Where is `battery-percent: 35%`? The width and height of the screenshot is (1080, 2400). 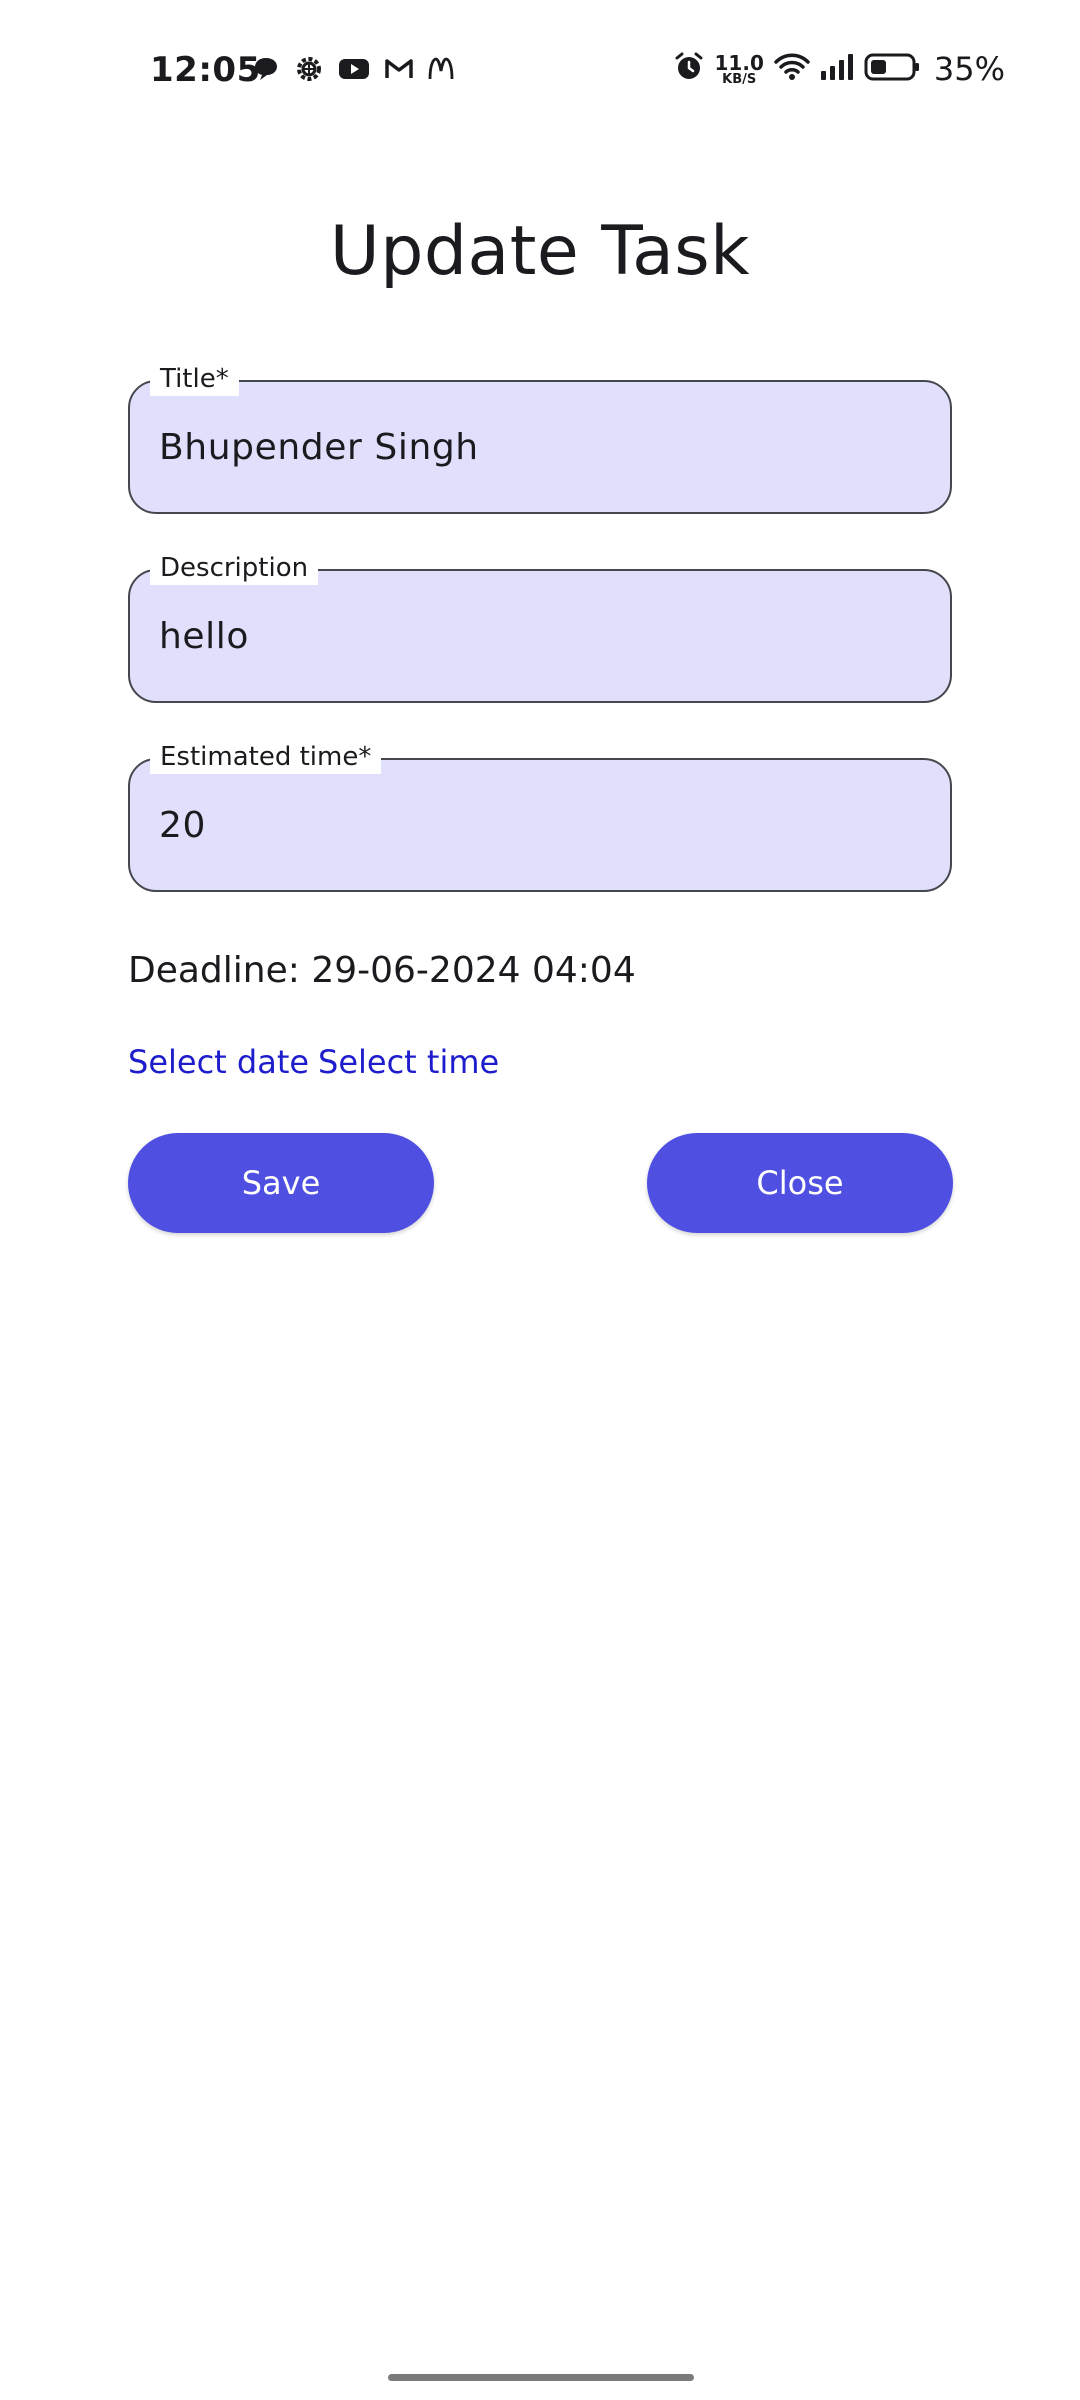 battery-percent: 35% is located at coordinates (969, 69).